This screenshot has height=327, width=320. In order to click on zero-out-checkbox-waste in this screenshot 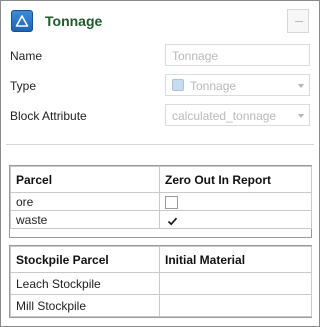, I will do `click(171, 220)`.